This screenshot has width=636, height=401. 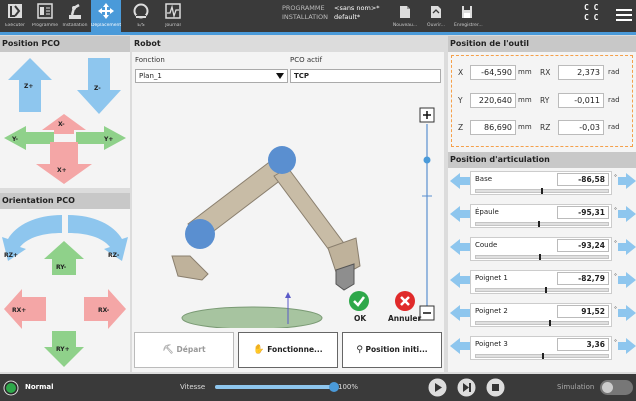 What do you see at coordinates (583, 212) in the screenshot?
I see `joint-value-field: -95,31` at bounding box center [583, 212].